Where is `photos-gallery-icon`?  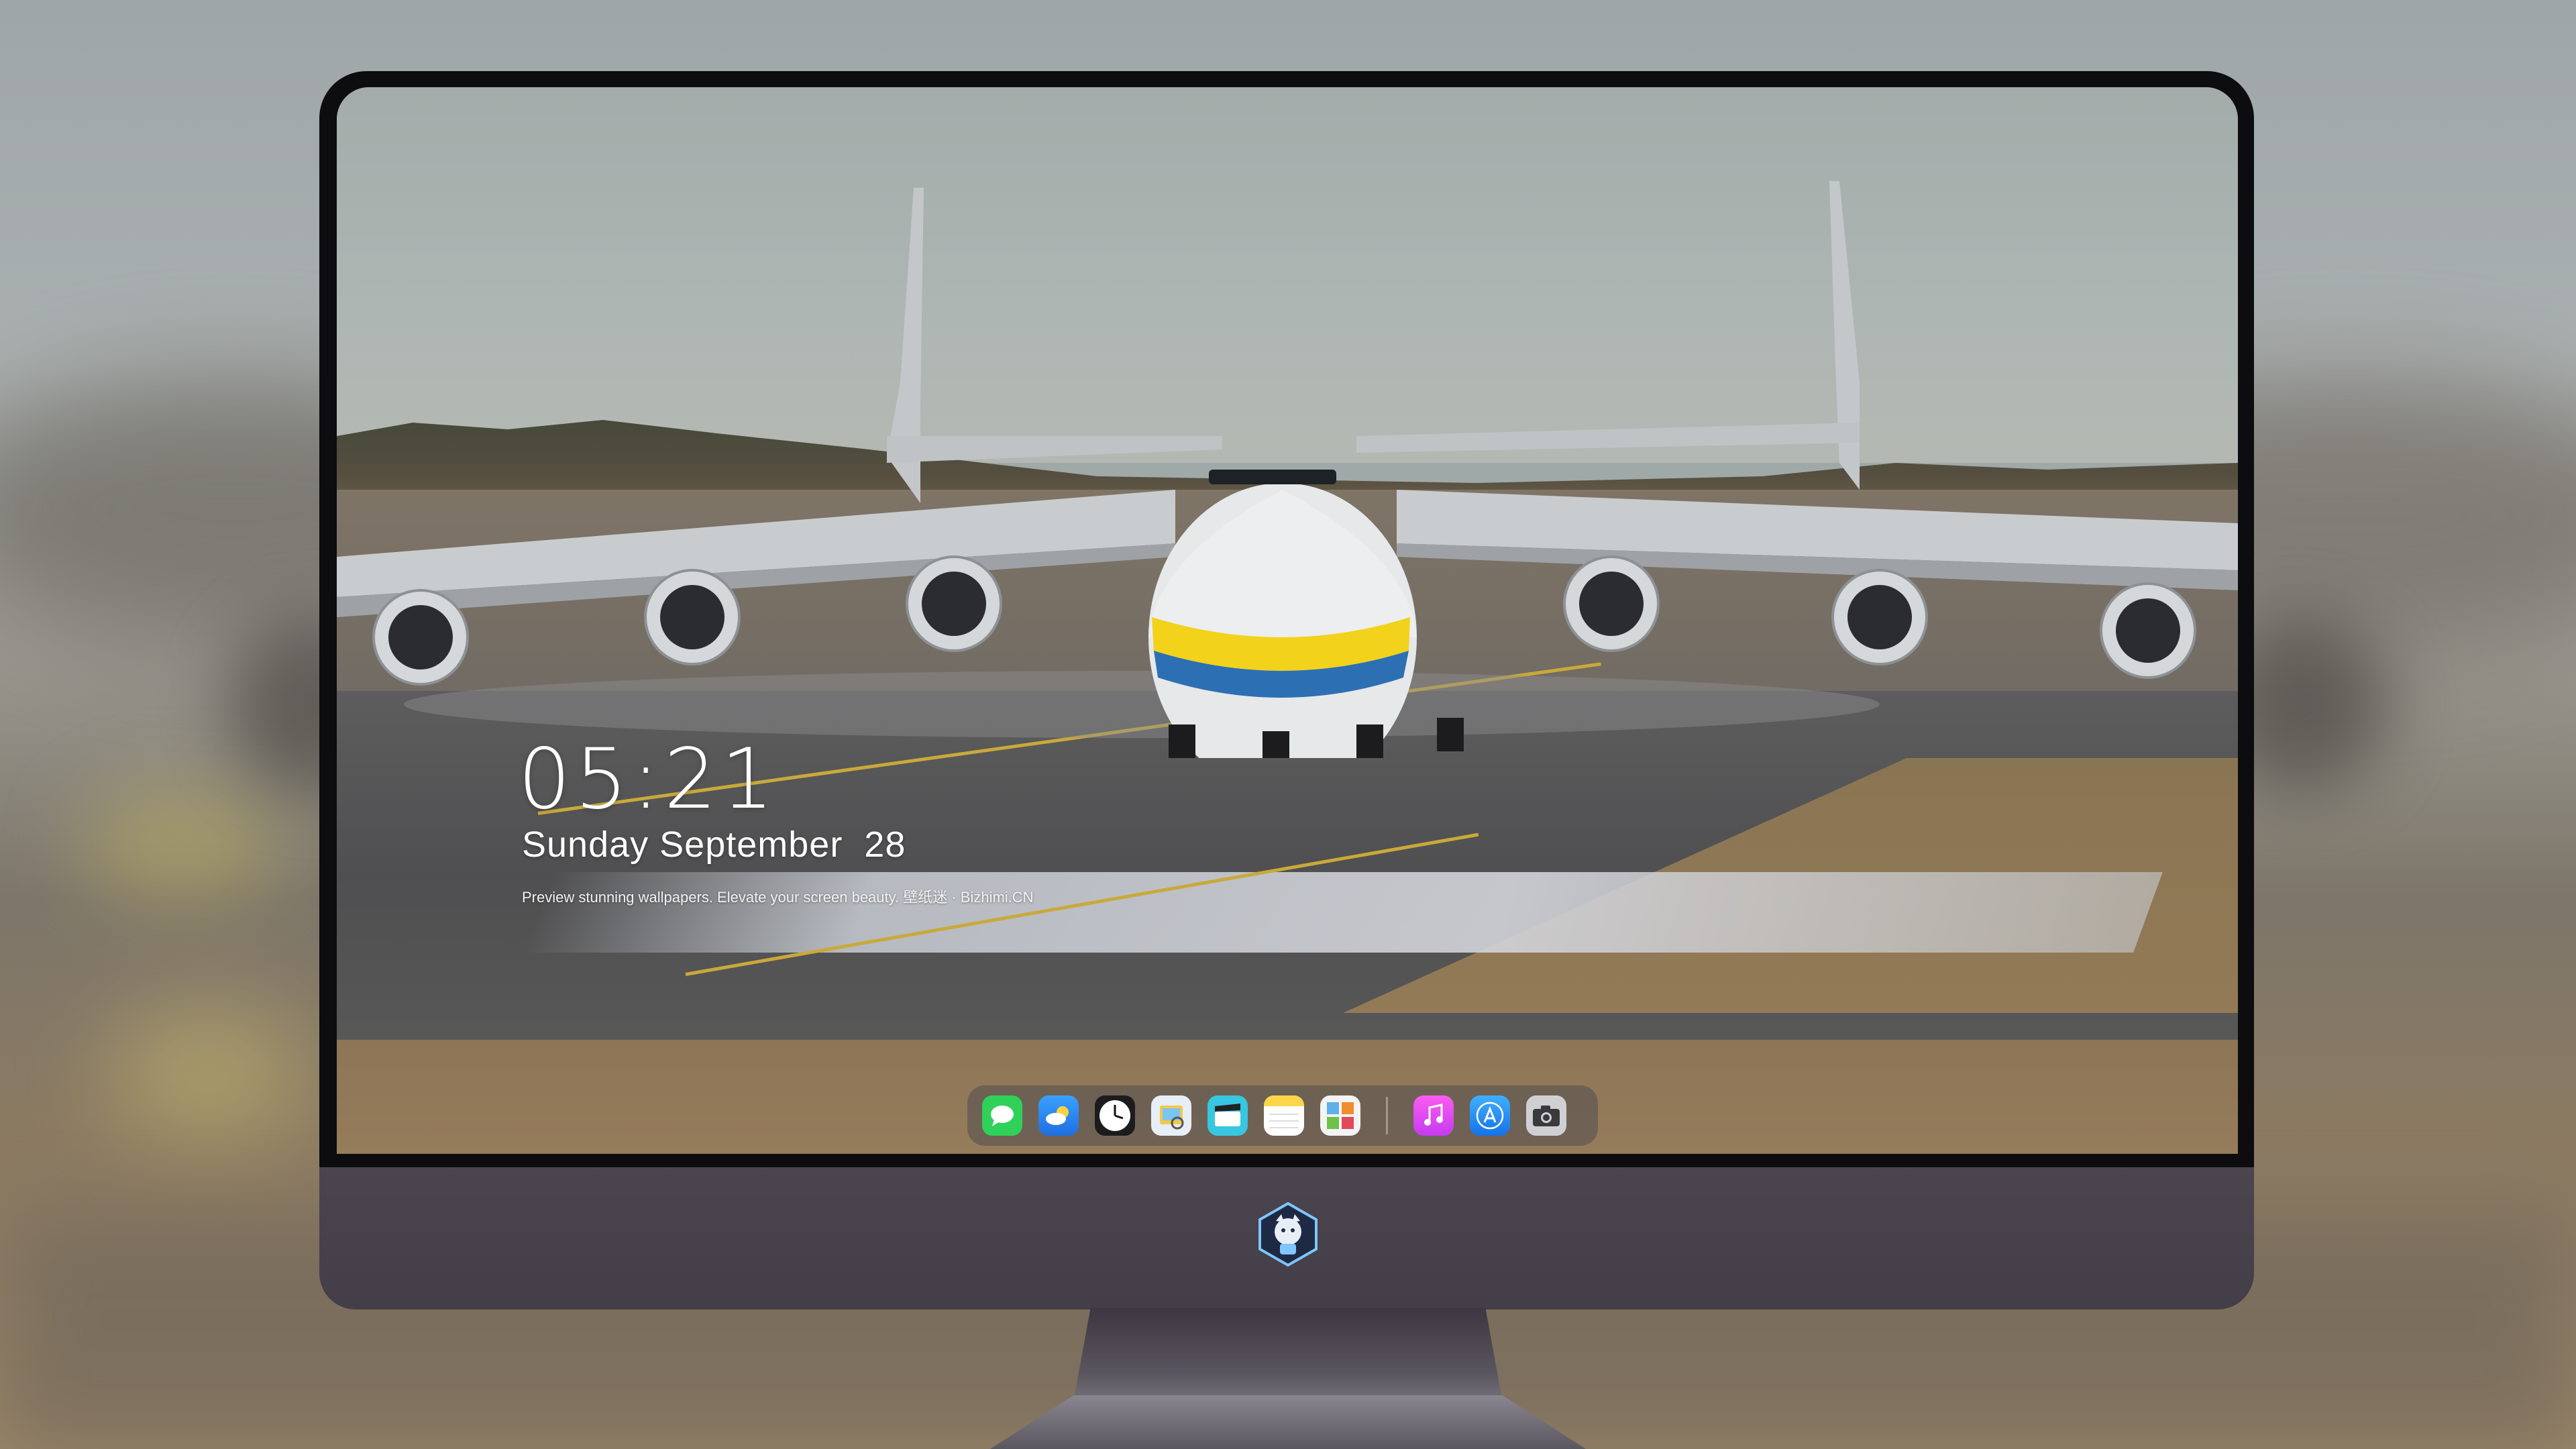 photos-gallery-icon is located at coordinates (1340, 1115).